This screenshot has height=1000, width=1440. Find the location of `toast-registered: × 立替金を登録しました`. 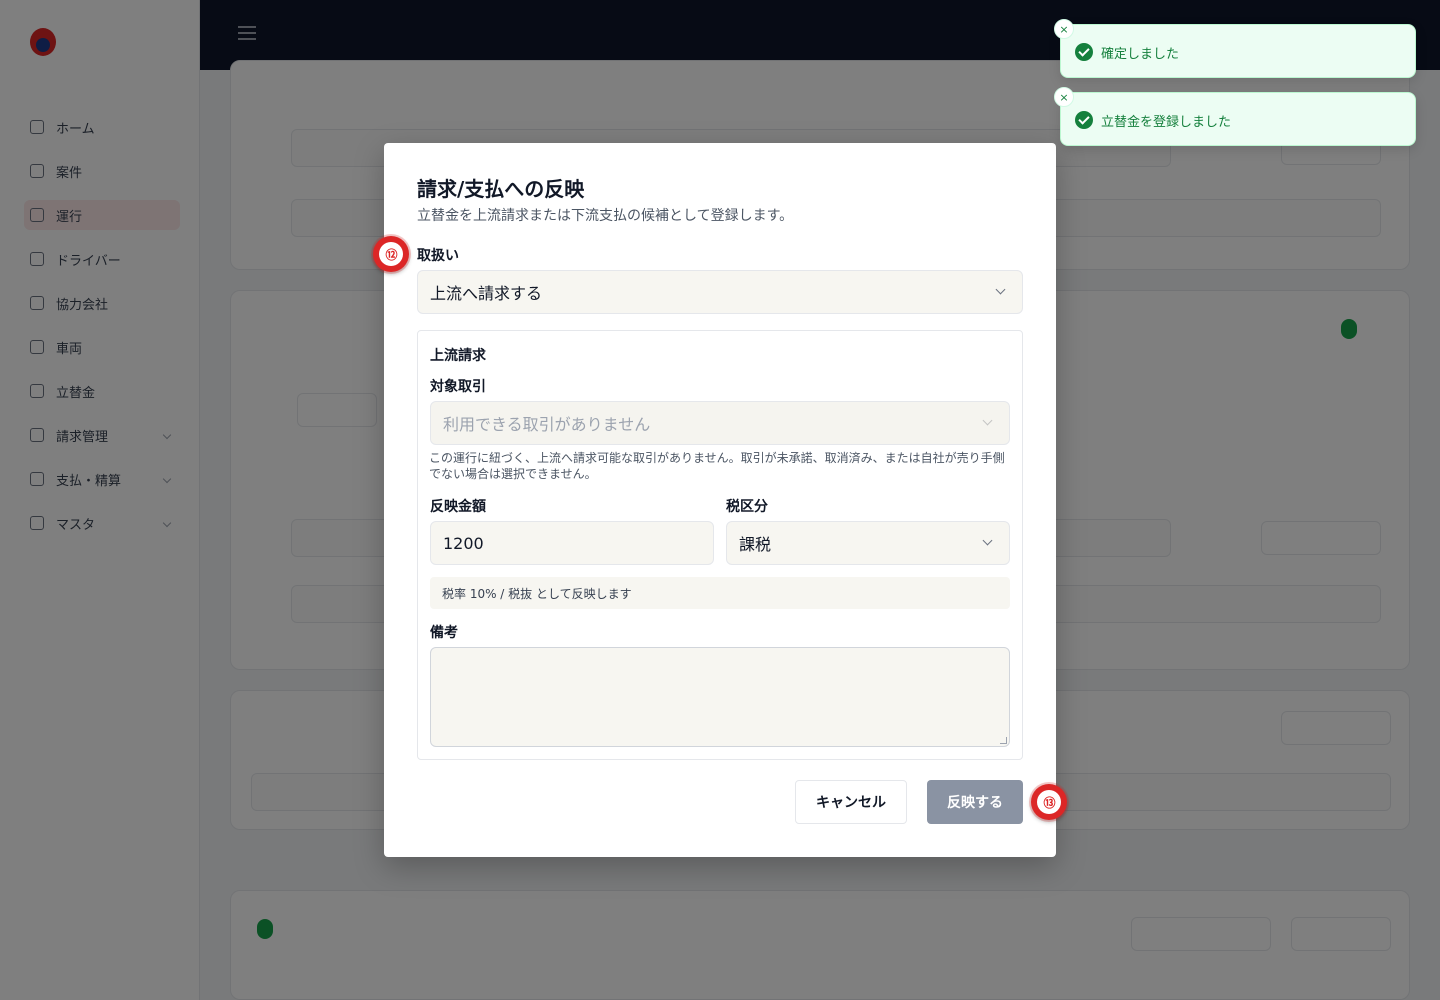

toast-registered: × 立替金を登録しました is located at coordinates (1235, 116).